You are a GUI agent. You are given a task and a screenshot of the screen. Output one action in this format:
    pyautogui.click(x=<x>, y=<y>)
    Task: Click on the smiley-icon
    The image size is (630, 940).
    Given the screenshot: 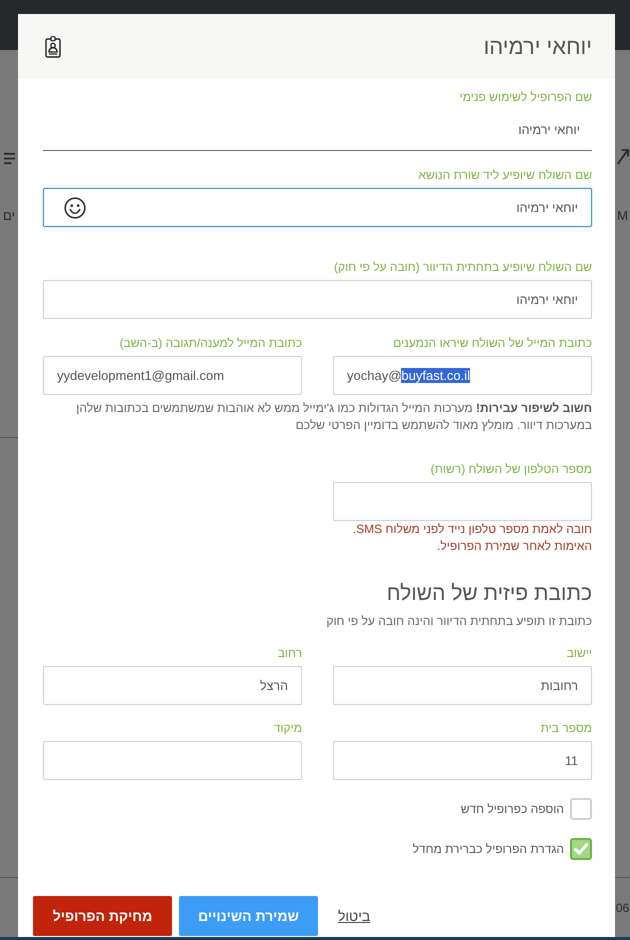 What is the action you would take?
    pyautogui.click(x=75, y=207)
    